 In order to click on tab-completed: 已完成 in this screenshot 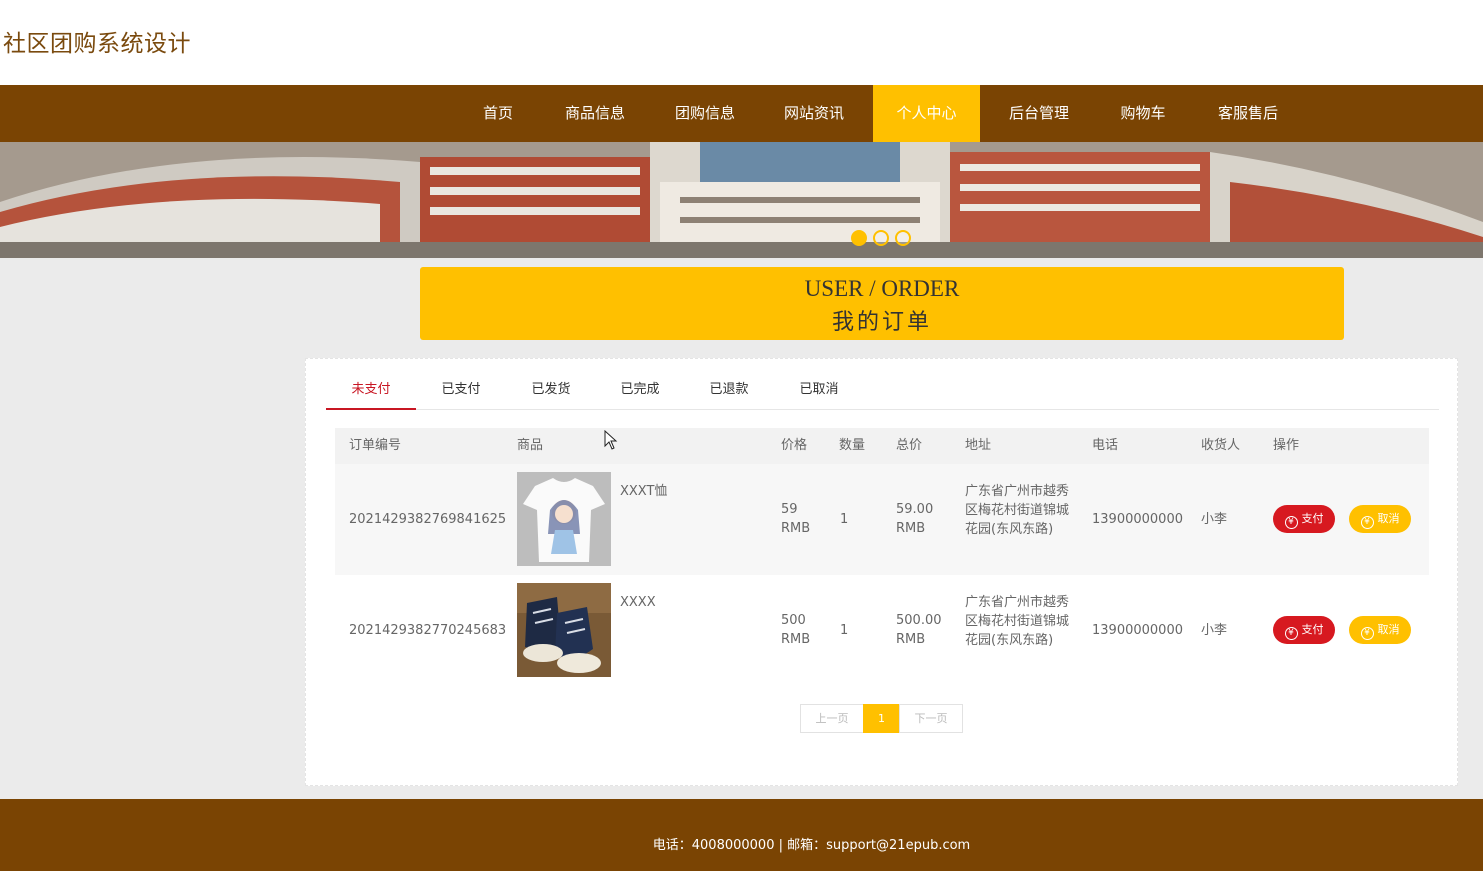, I will do `click(640, 384)`.